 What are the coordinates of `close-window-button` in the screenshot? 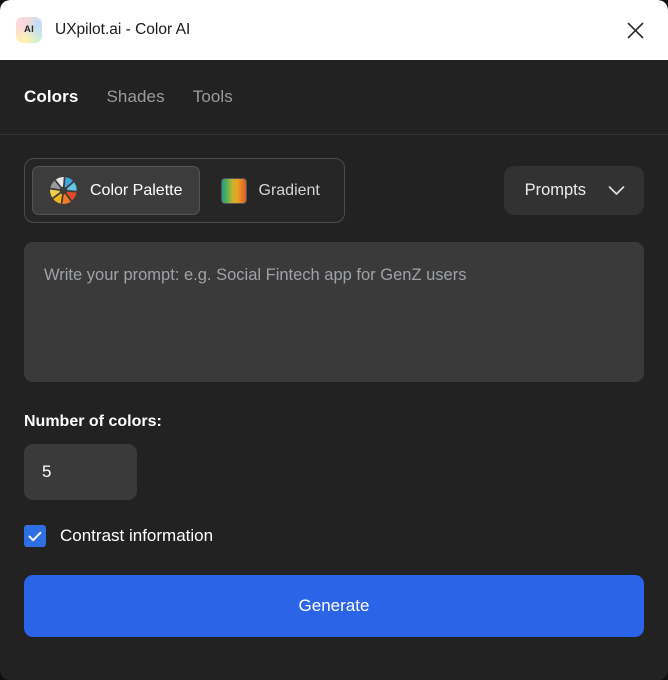 It's located at (635, 30).